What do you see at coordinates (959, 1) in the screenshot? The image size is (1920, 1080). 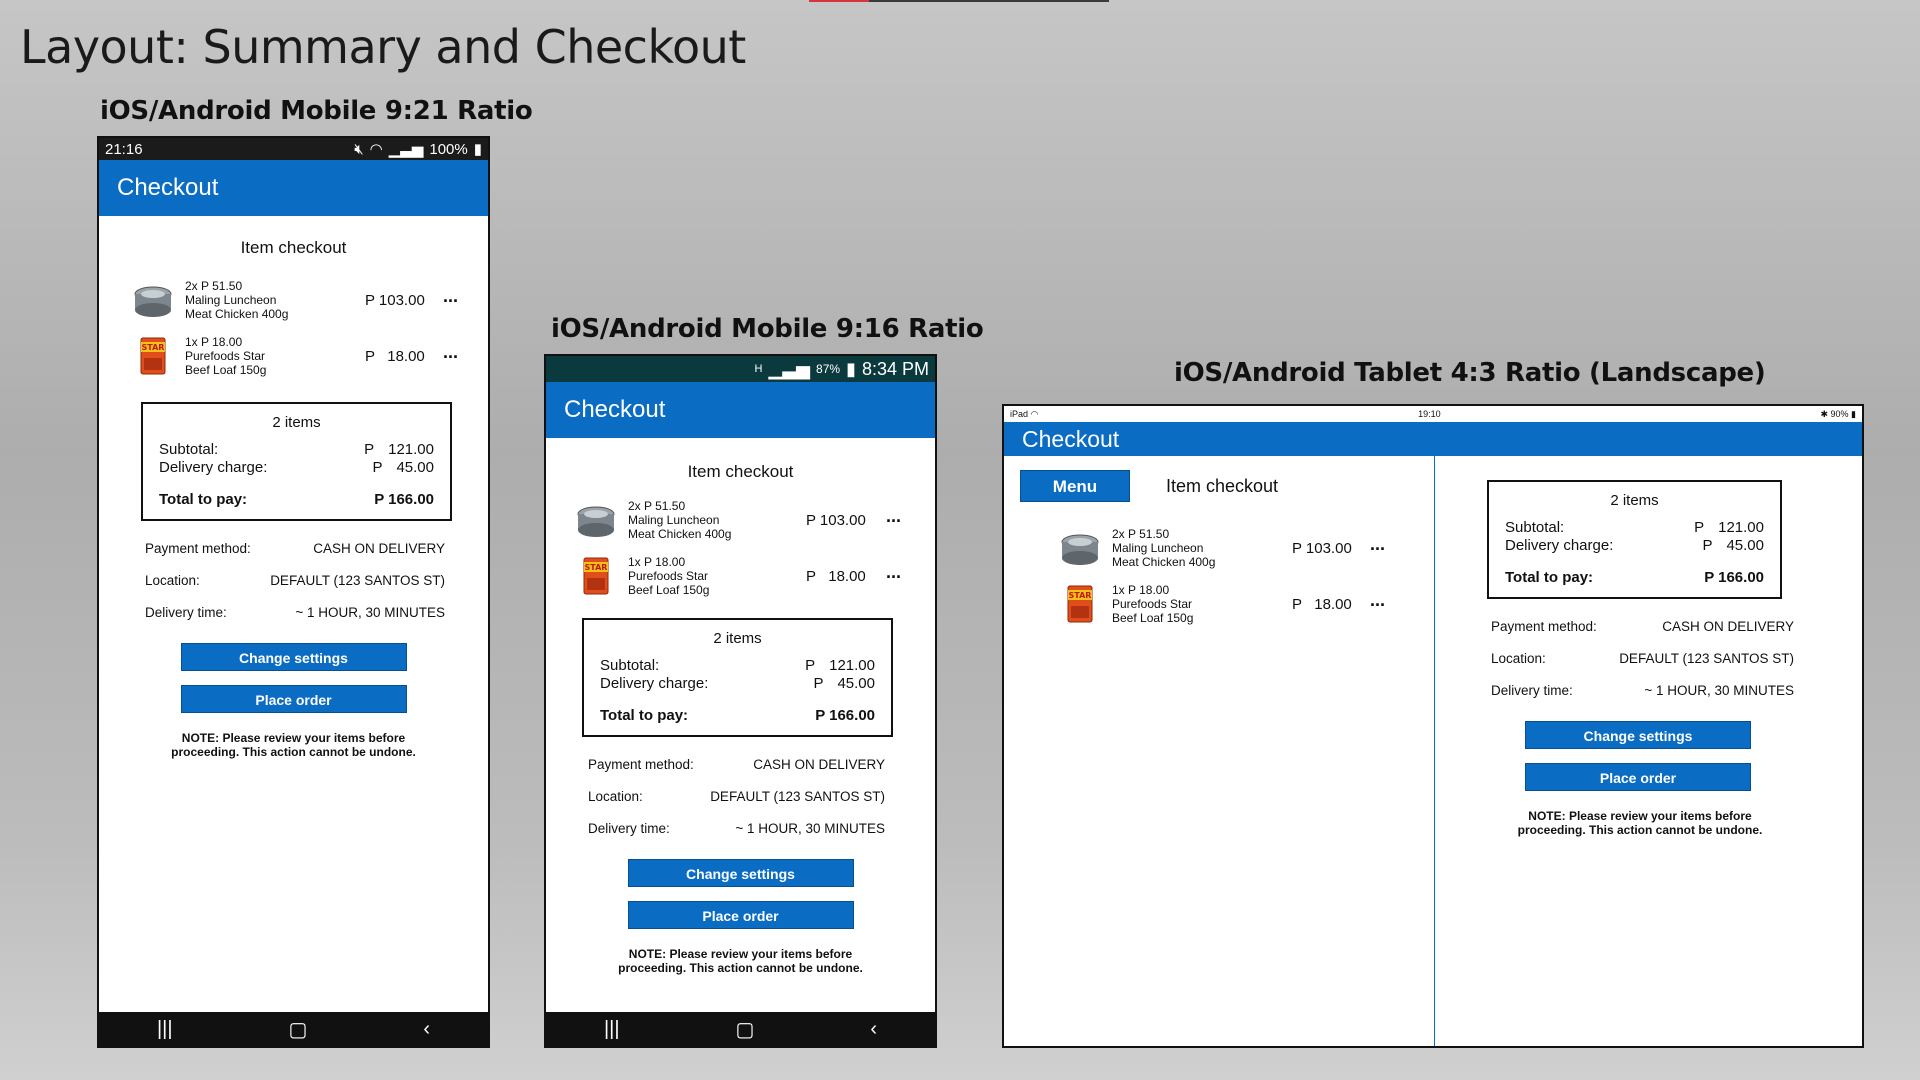 I see `slide-top-accent` at bounding box center [959, 1].